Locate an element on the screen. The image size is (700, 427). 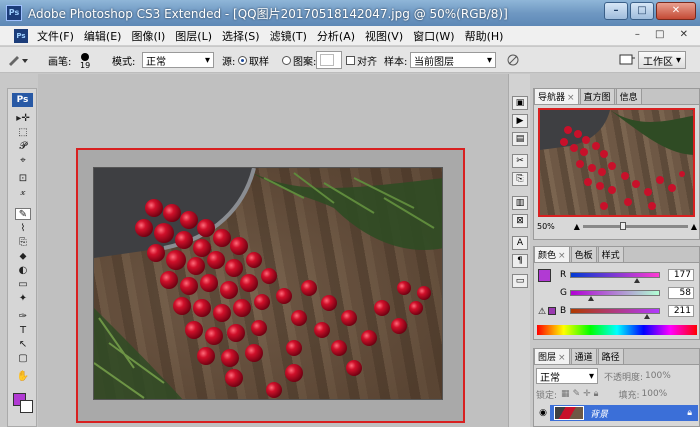
color-tabs: 颜色 × 色板 样式 is located at coordinates (616, 254).